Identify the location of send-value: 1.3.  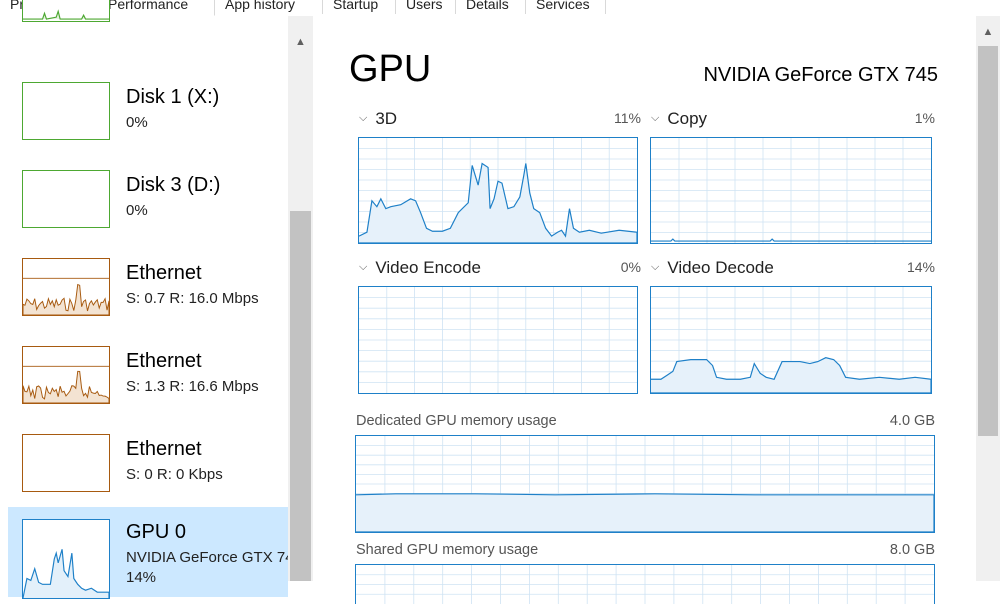
(155, 386).